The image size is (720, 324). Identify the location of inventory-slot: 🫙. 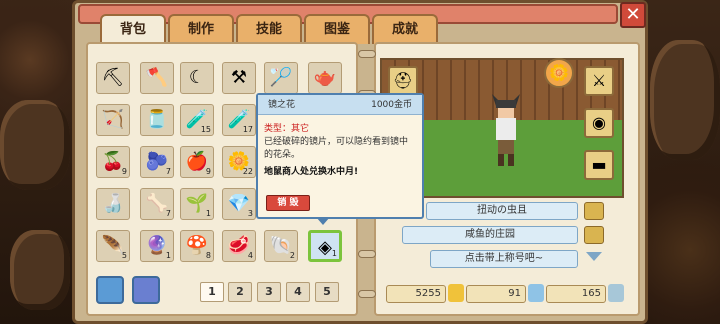
(157, 120).